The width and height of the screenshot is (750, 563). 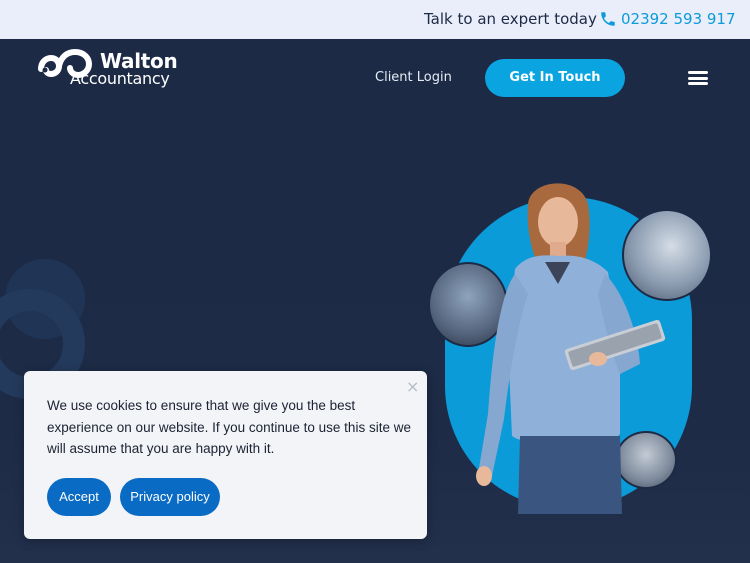 What do you see at coordinates (79, 497) in the screenshot?
I see `accept-button: Accept` at bounding box center [79, 497].